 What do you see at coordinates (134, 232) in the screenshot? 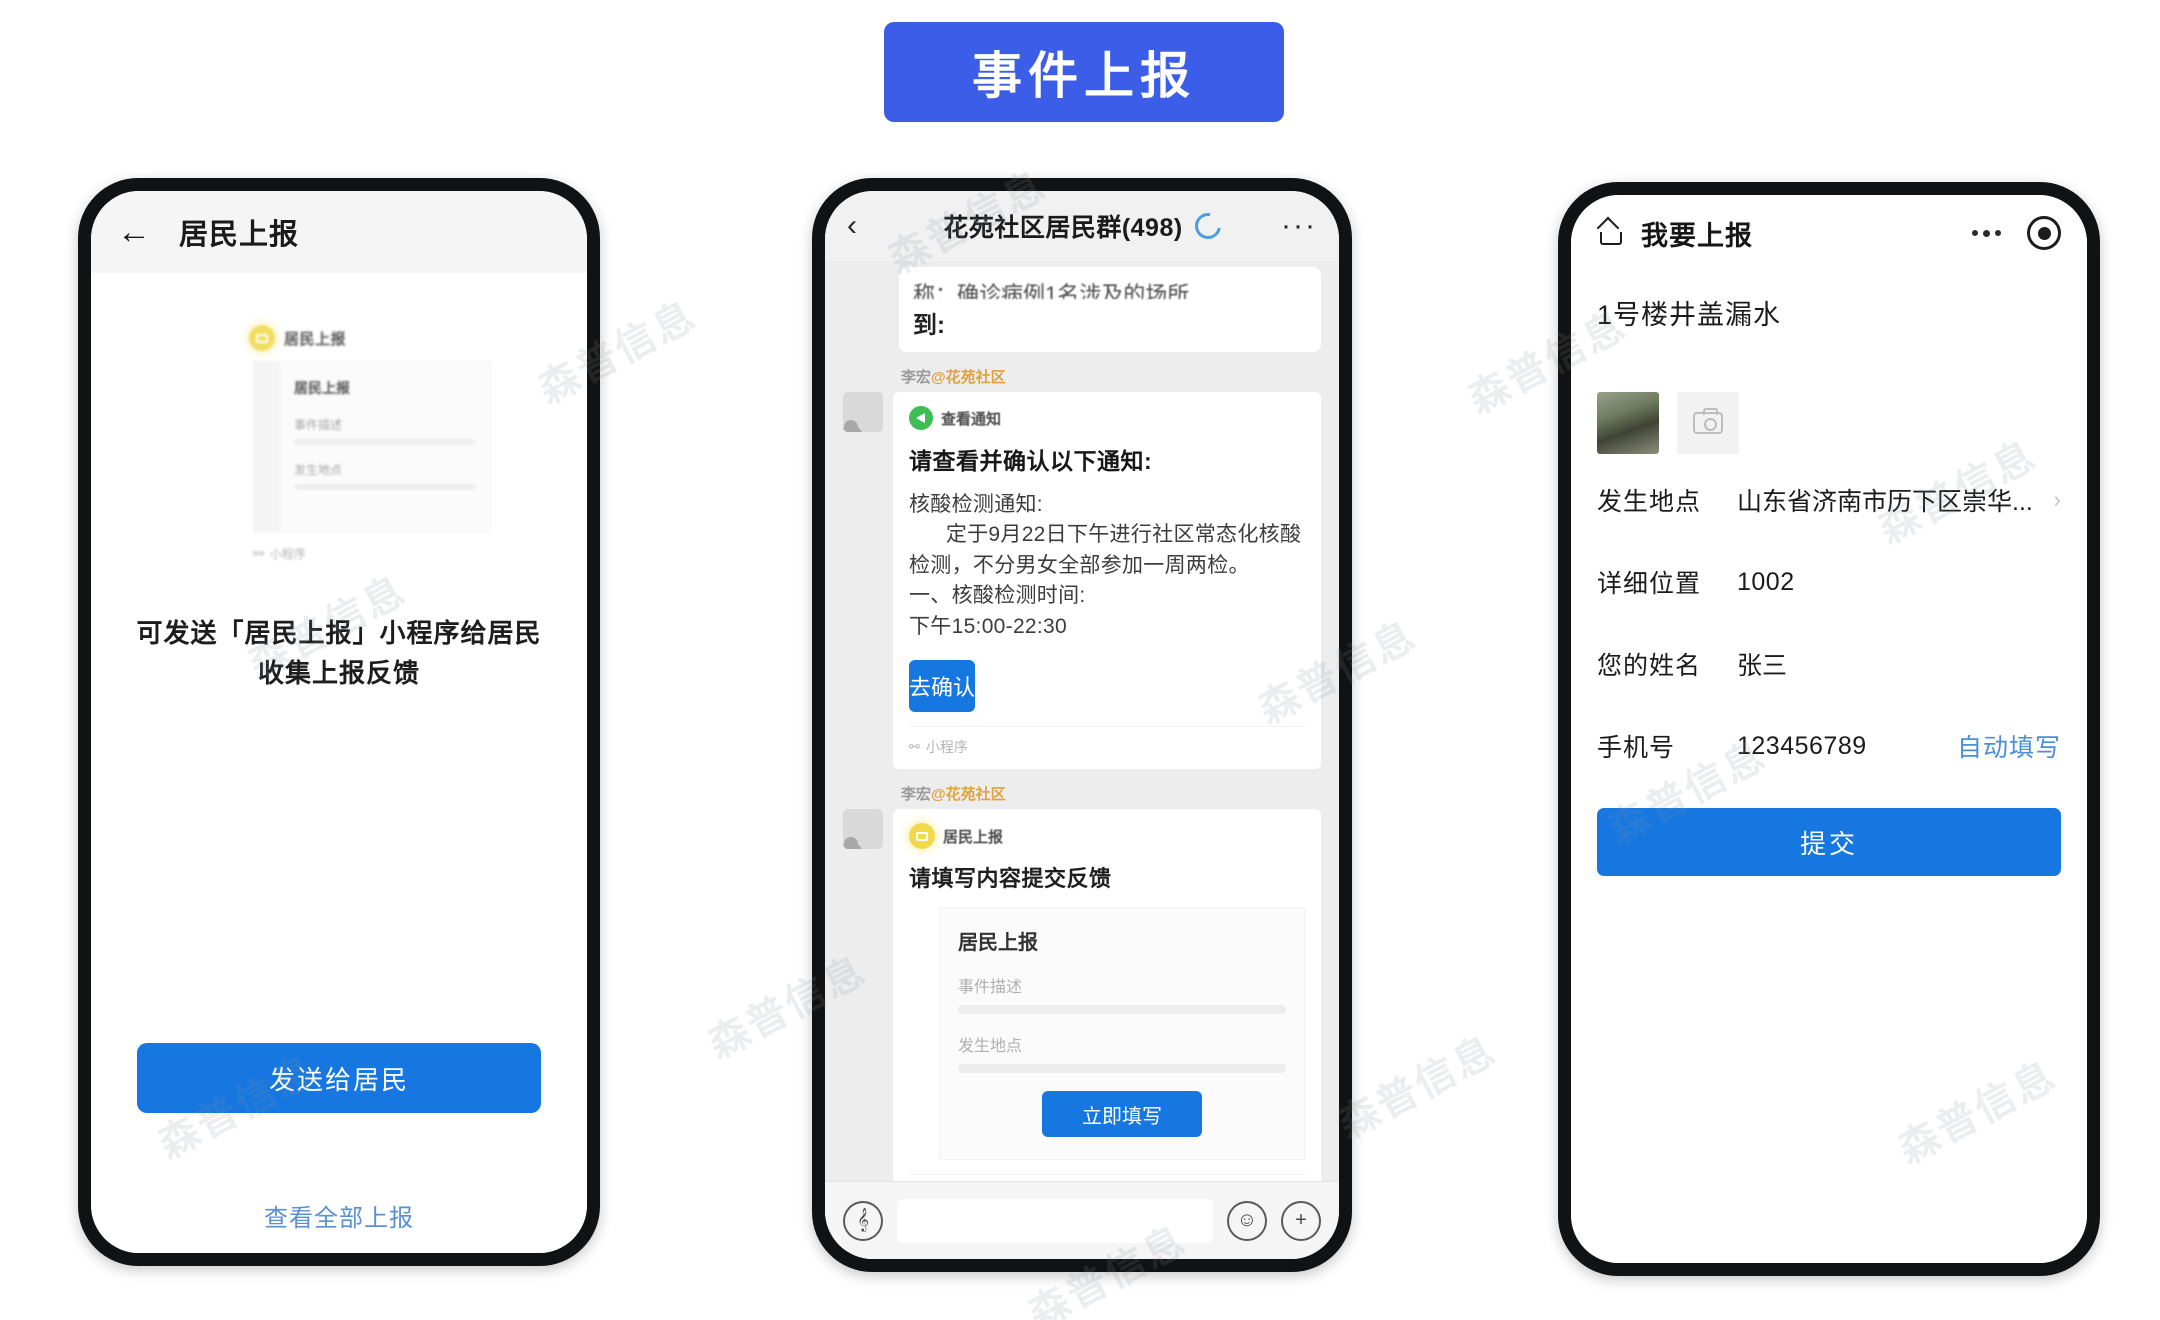
I see `back-arrow-icon: ←` at bounding box center [134, 232].